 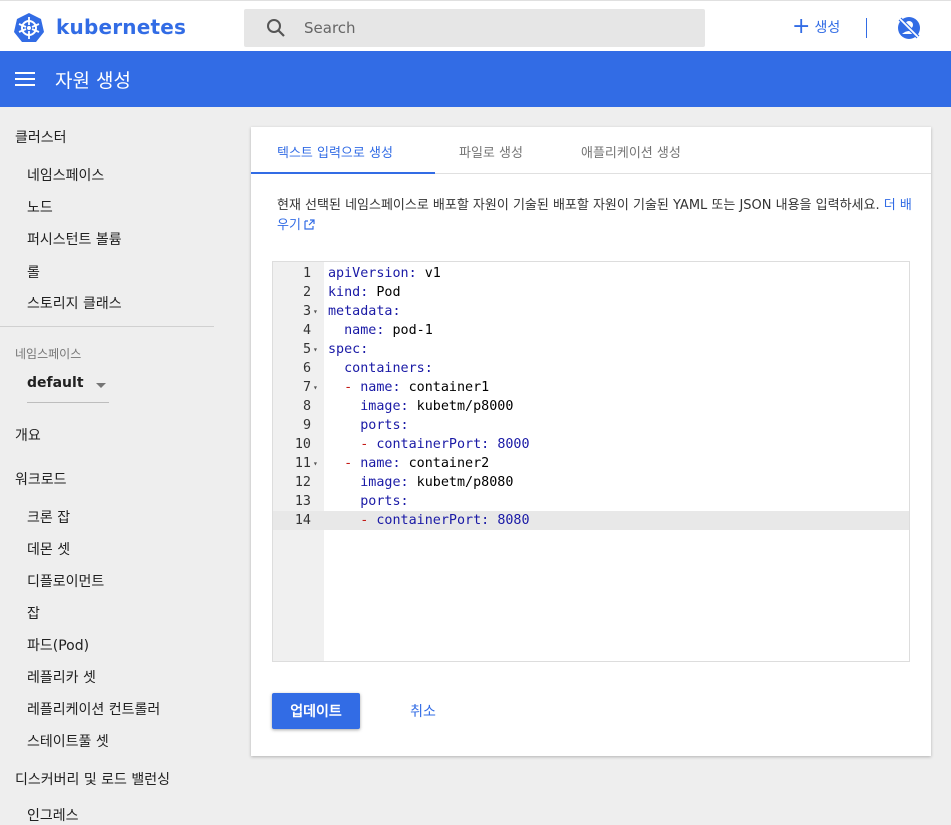 I want to click on line-number: 6, so click(x=306, y=368).